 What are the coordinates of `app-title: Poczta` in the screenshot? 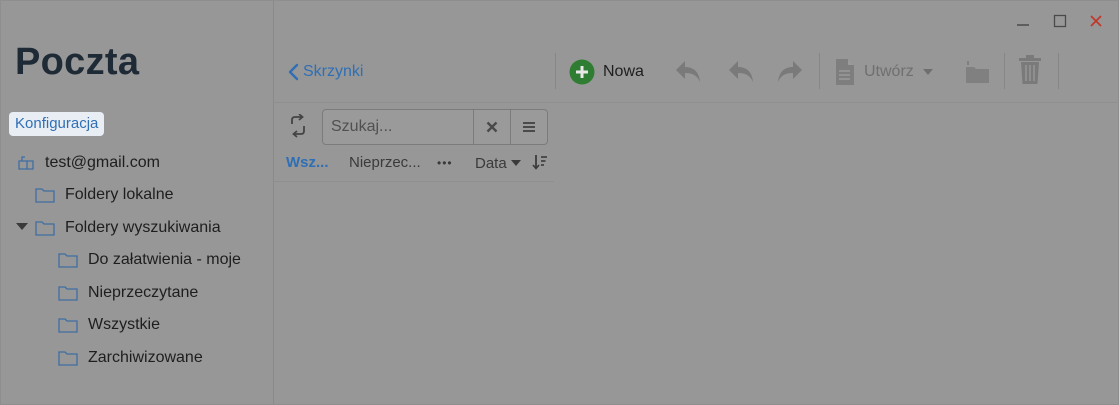 It's located at (77, 62).